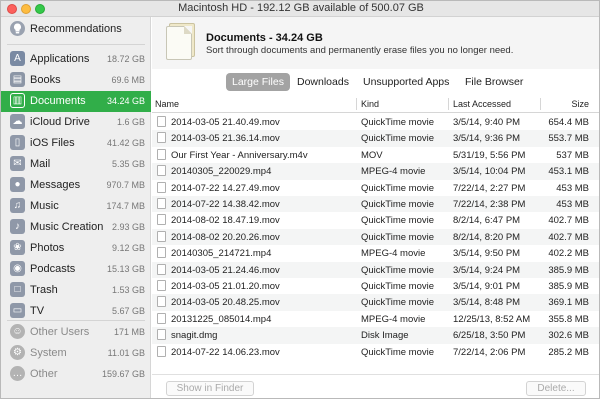 The height and width of the screenshot is (399, 600). Describe the element at coordinates (487, 122) in the screenshot. I see `last-accessed-cell: 3/5/14, 9:40 PM` at that location.